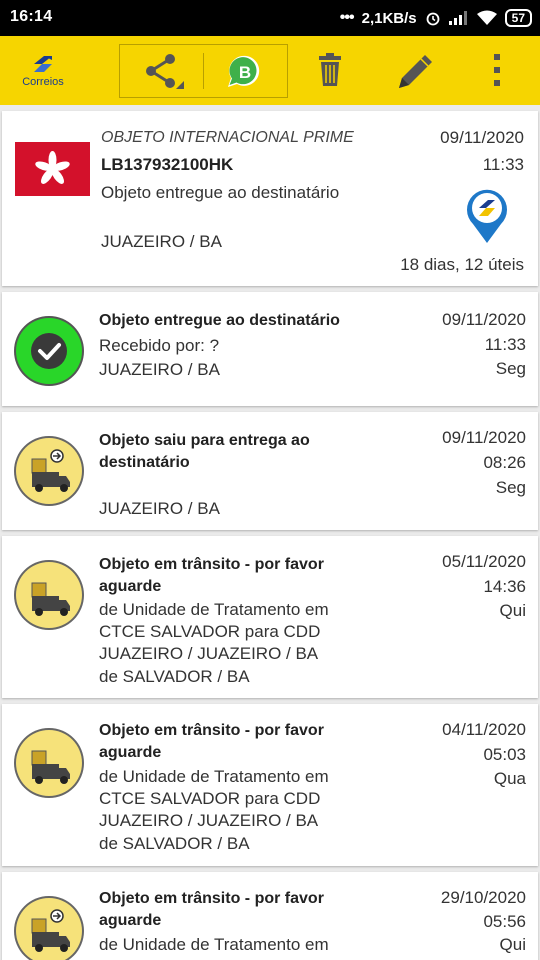 Image resolution: width=540 pixels, height=960 pixels. What do you see at coordinates (504, 754) in the screenshot?
I see `event-time: 05:03` at bounding box center [504, 754].